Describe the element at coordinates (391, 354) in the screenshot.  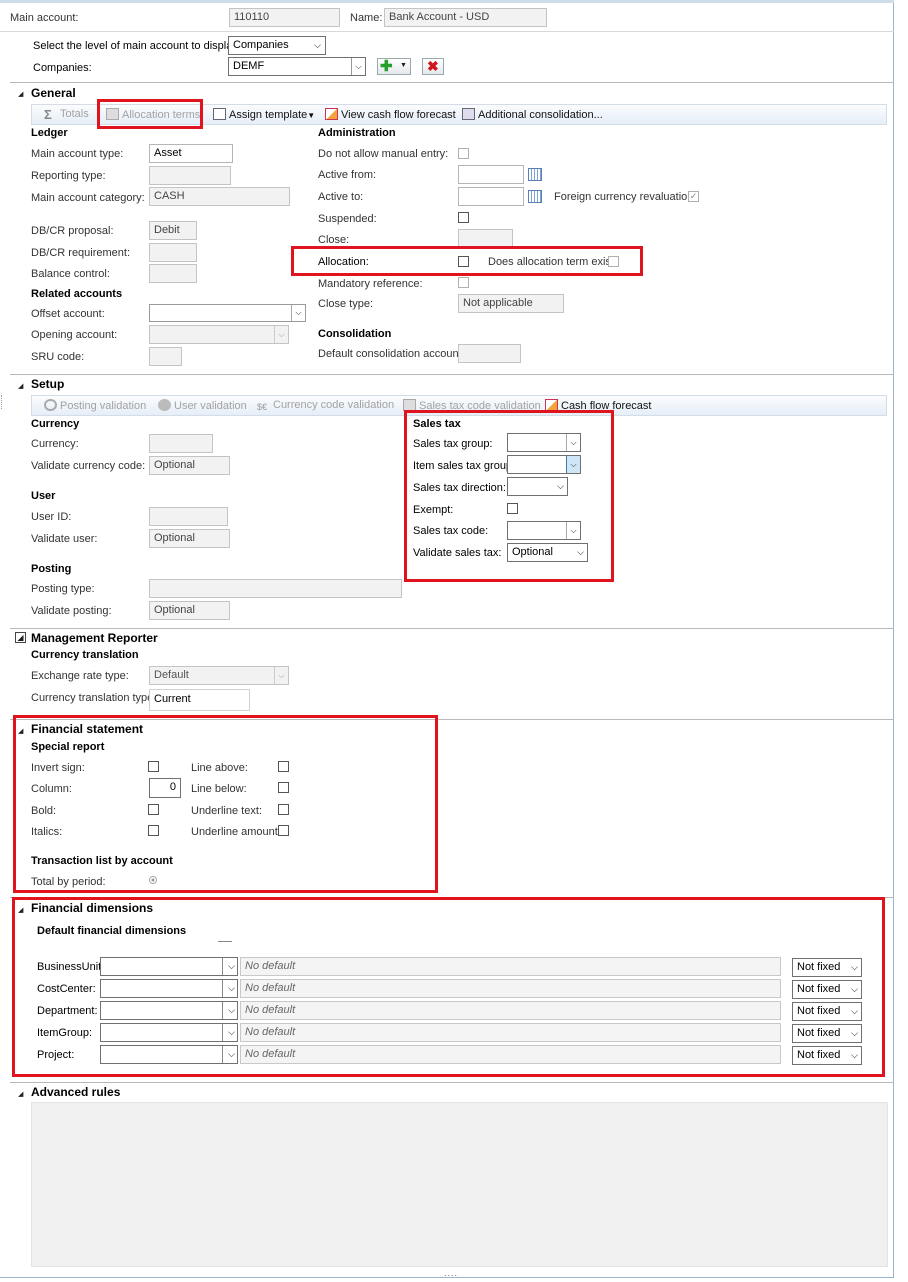
I see `default-consolidation-label: Default consolidation account:` at that location.